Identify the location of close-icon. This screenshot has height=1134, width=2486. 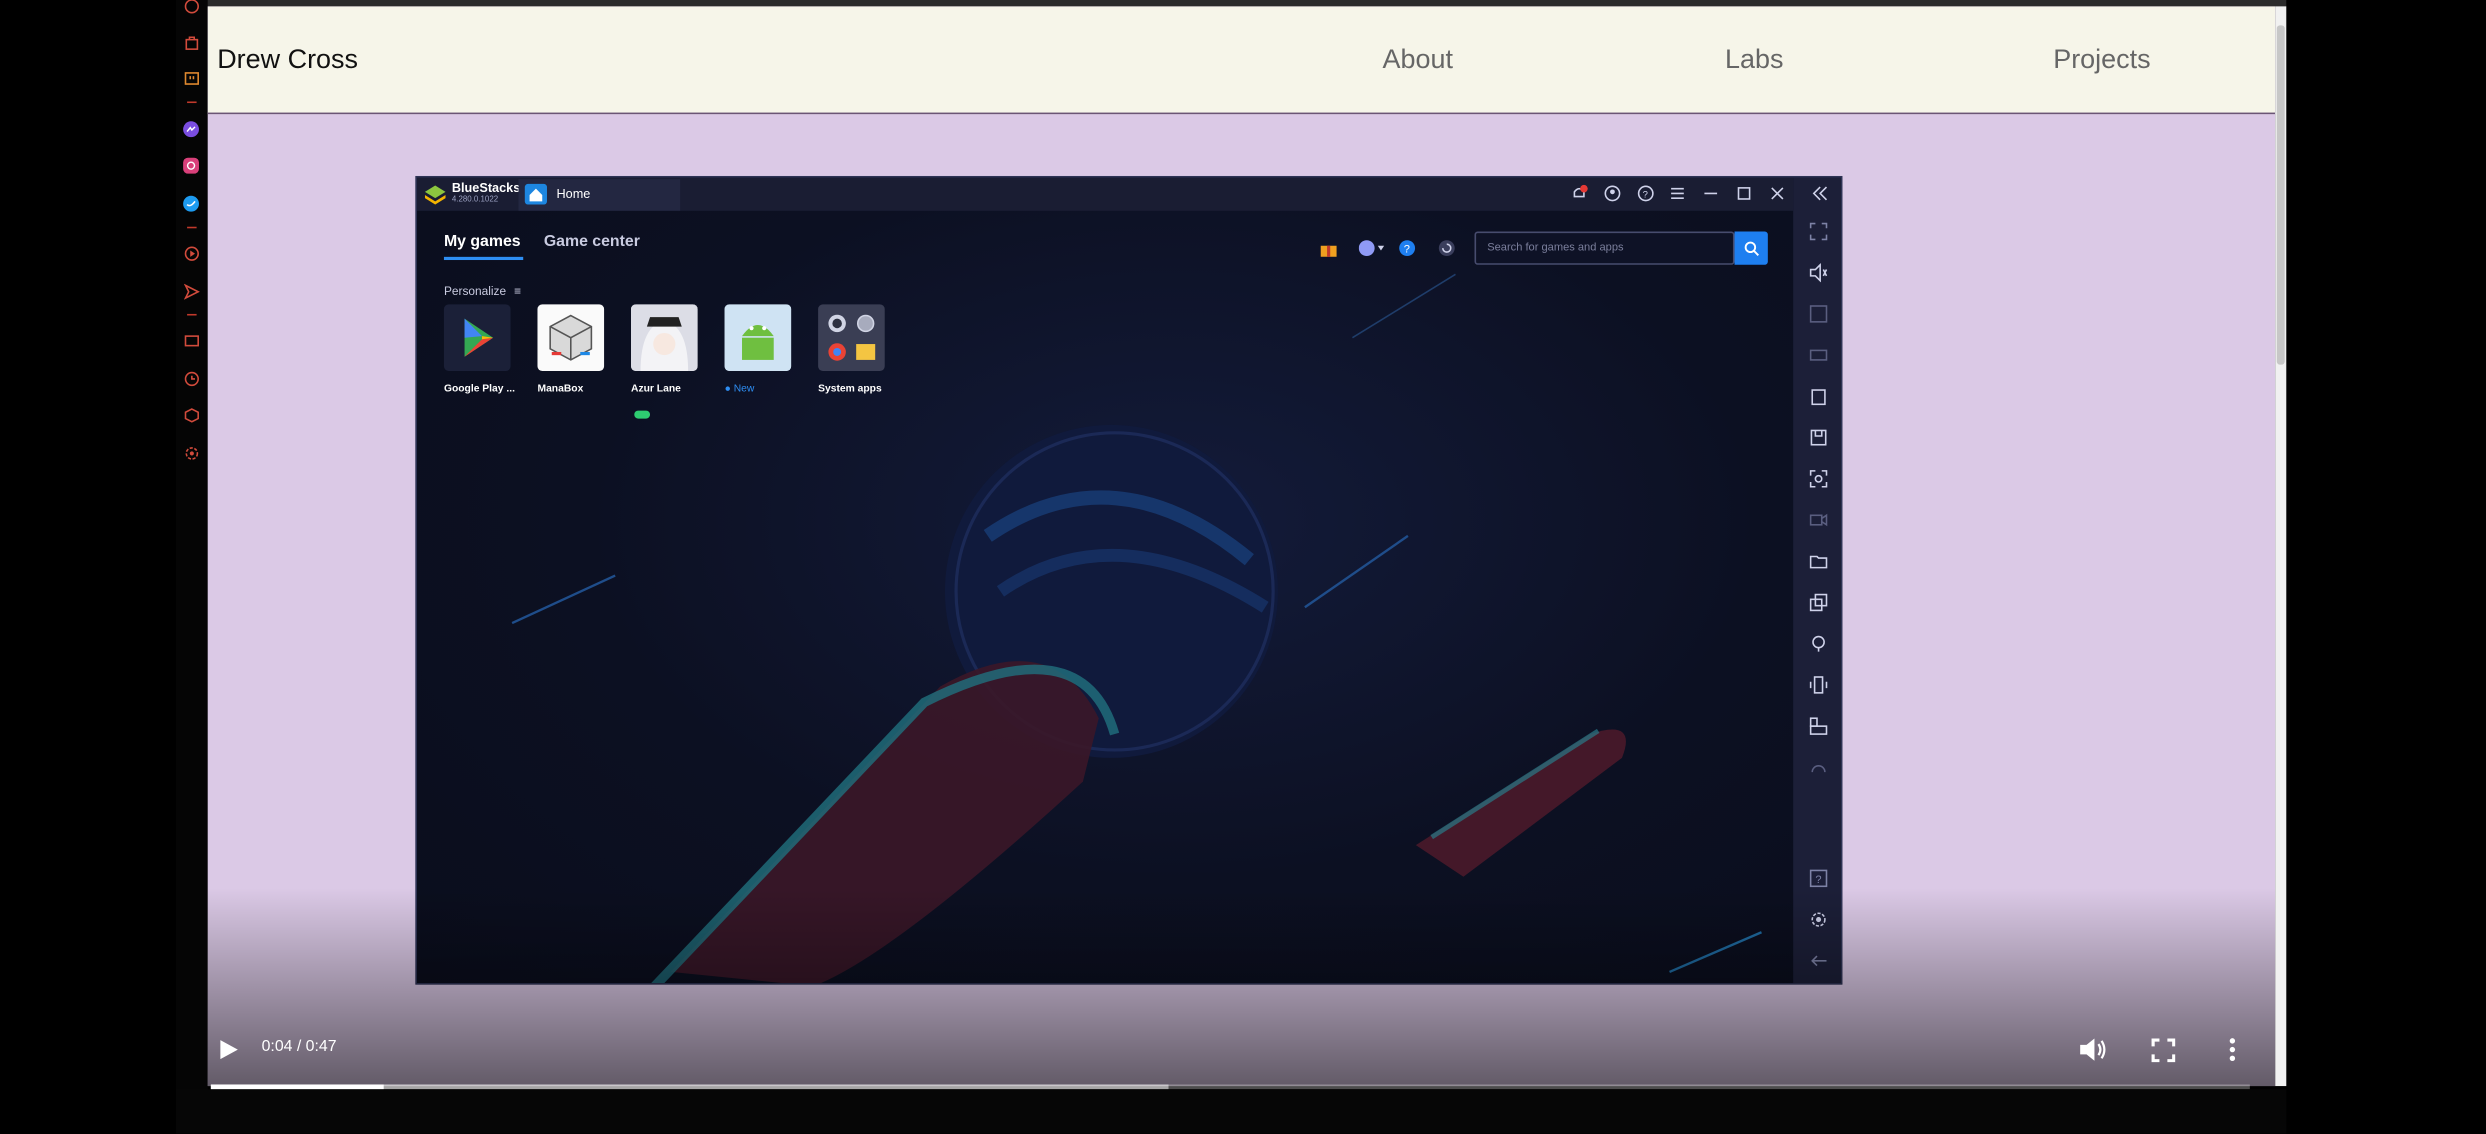
(1777, 193).